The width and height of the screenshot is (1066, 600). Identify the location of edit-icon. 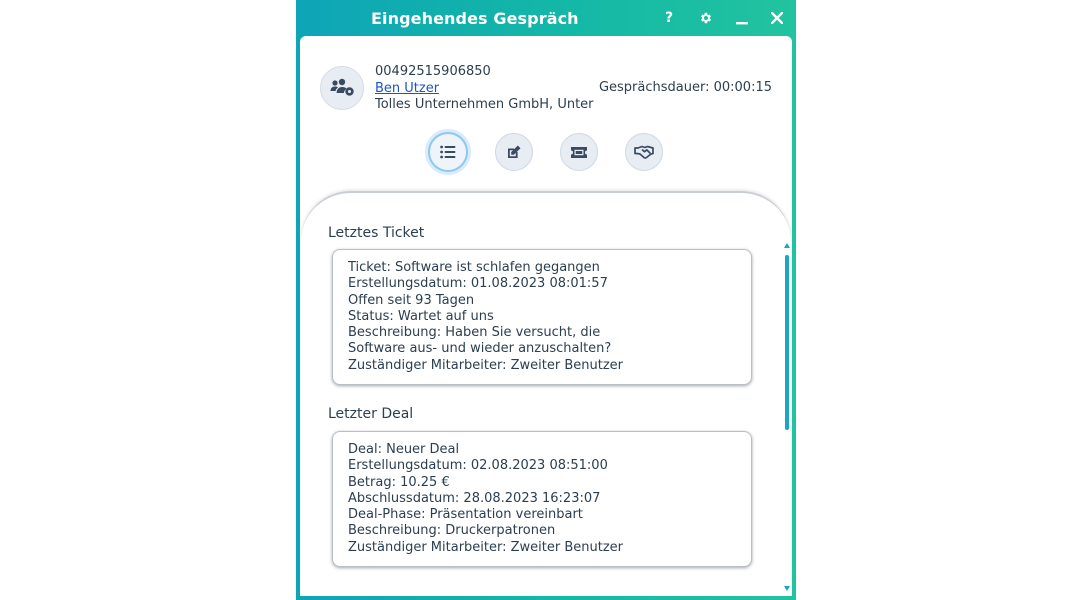
(514, 151).